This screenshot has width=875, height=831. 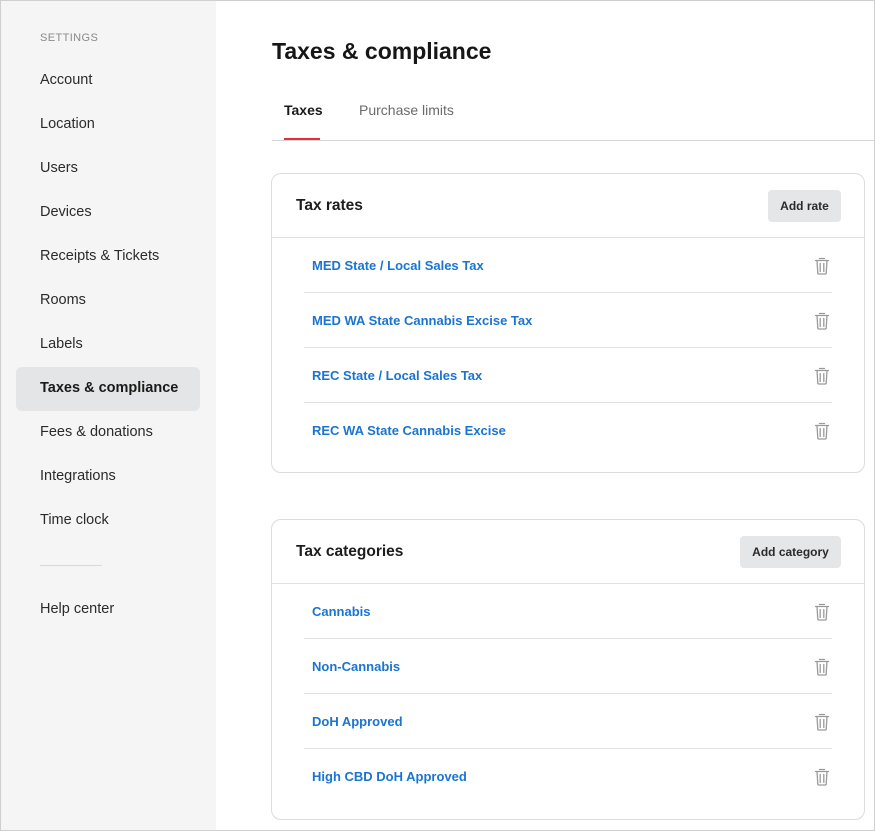 What do you see at coordinates (350, 551) in the screenshot?
I see `tax-categories-title: Tax categories` at bounding box center [350, 551].